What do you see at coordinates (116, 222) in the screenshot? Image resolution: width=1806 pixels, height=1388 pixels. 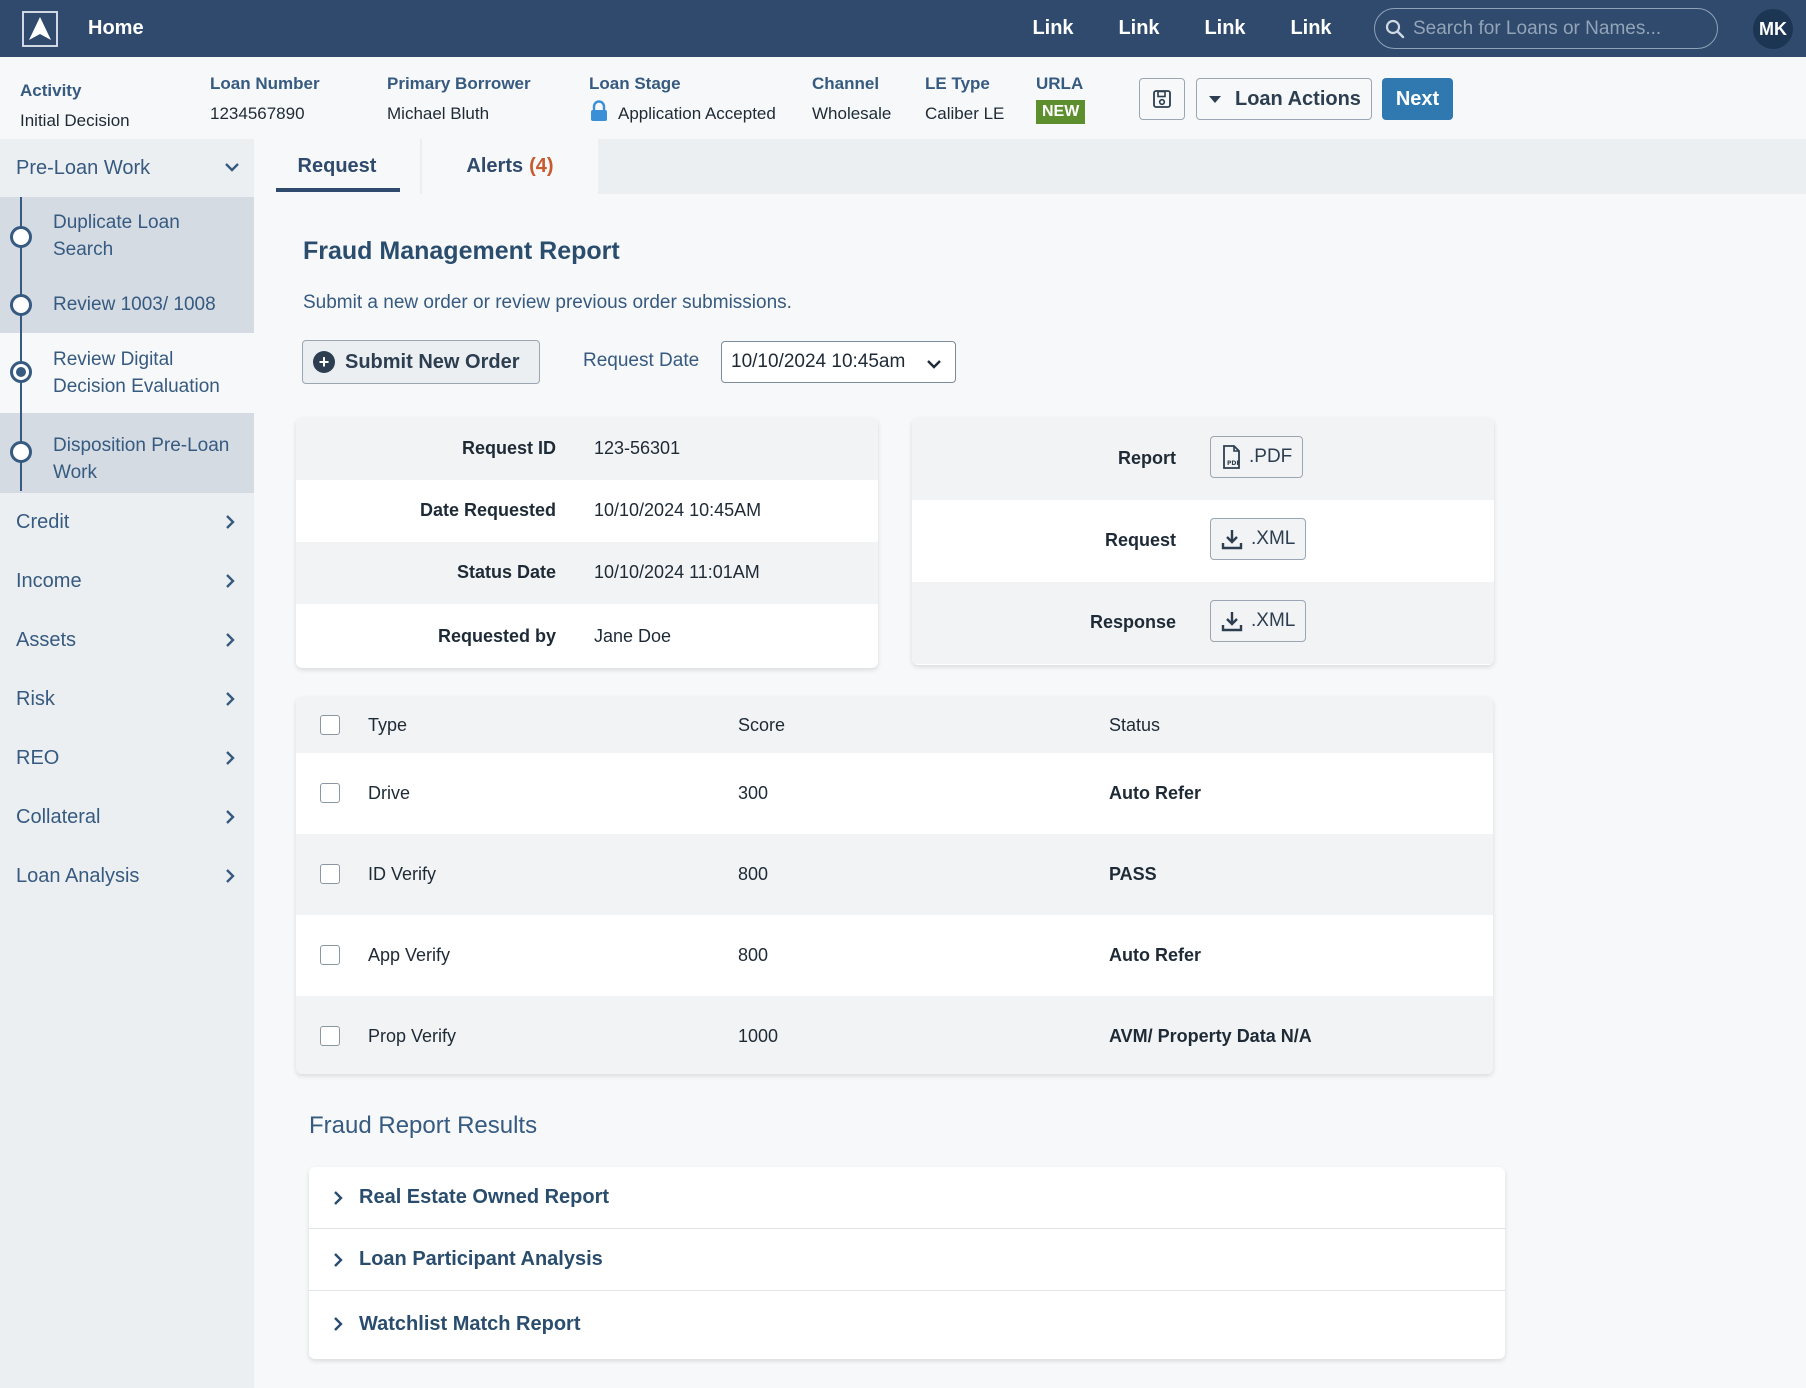 I see `subitem-line: Duplicate Loan` at bounding box center [116, 222].